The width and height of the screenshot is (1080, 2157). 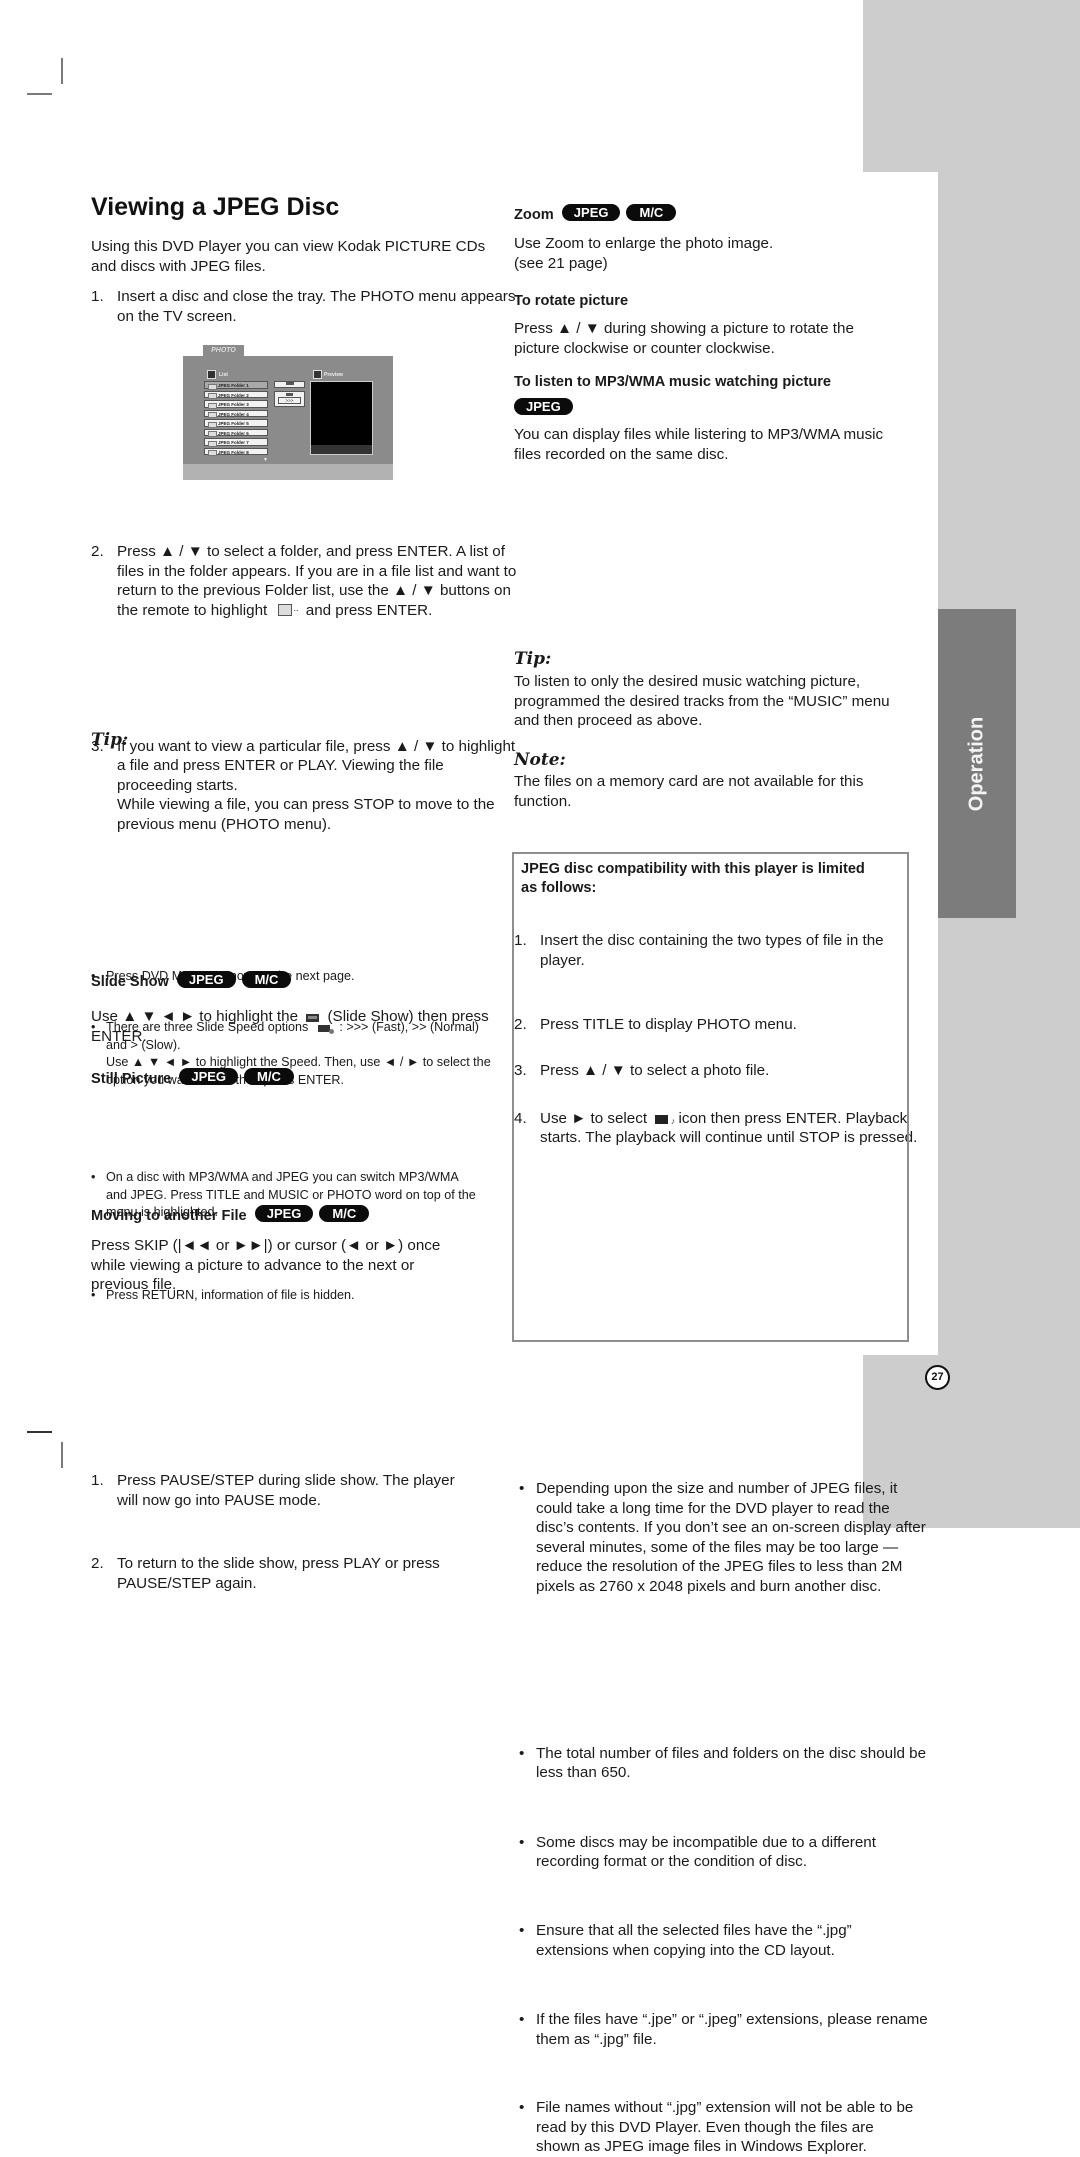 What do you see at coordinates (236, 404) in the screenshot?
I see `folder-item: JPEG Folder 3` at bounding box center [236, 404].